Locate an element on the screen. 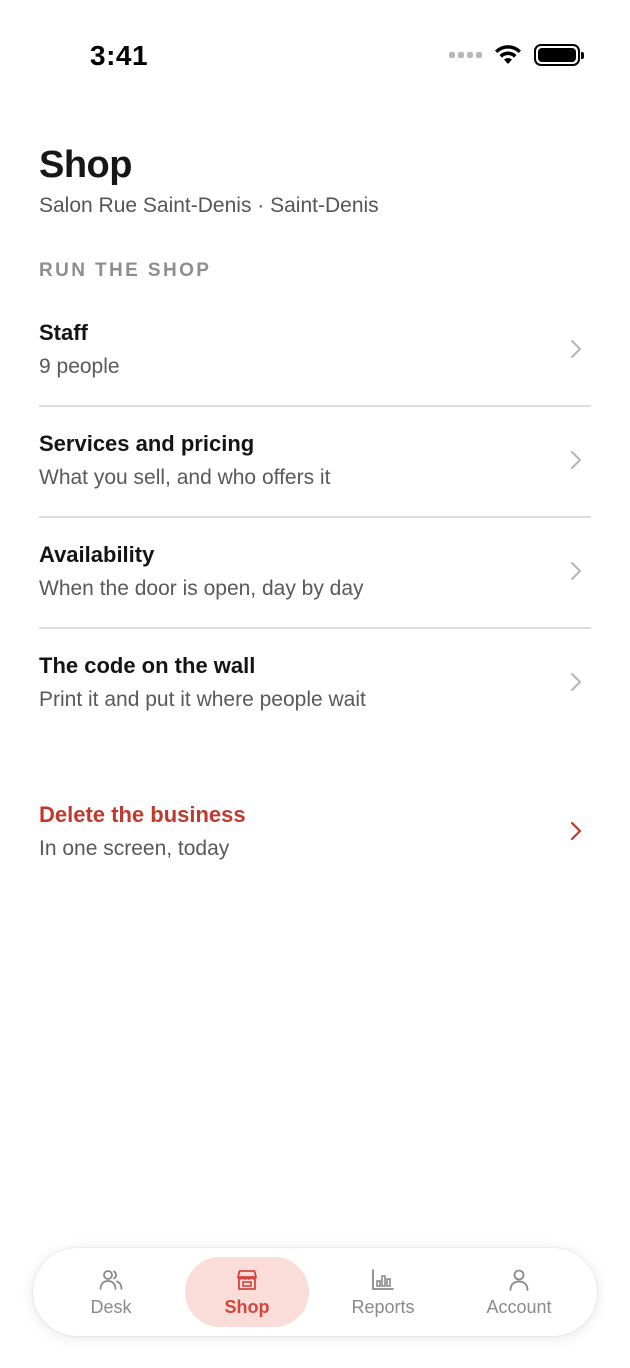 The height and width of the screenshot is (1368, 630). wifi-icon is located at coordinates (508, 54).